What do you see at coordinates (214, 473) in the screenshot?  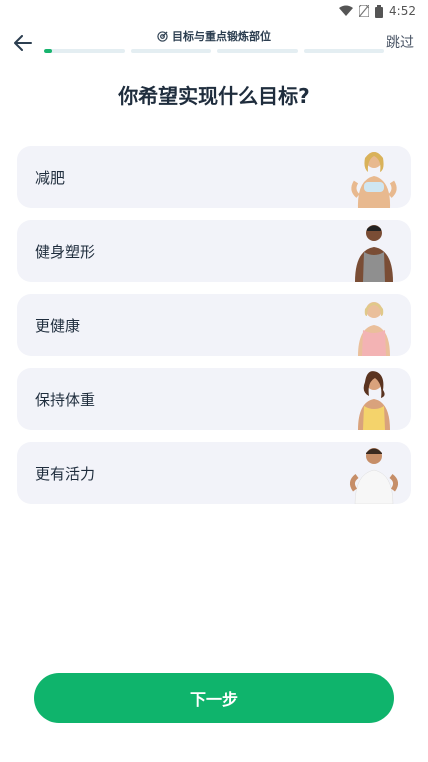 I see `goal-option-more-energy: 更有活力` at bounding box center [214, 473].